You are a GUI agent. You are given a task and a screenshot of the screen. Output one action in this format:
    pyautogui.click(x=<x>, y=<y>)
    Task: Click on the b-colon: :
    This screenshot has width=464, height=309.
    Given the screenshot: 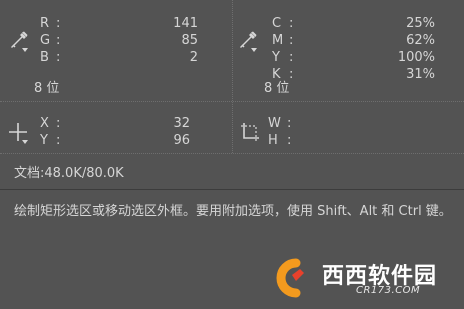 What is the action you would take?
    pyautogui.click(x=58, y=57)
    